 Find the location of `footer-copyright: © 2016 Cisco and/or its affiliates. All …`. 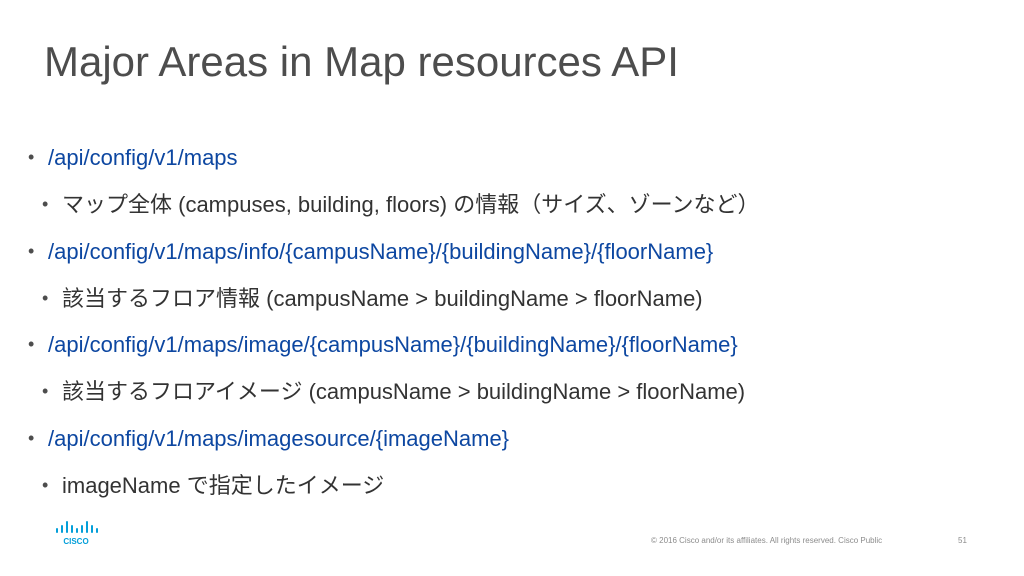

footer-copyright: © 2016 Cisco and/or its affiliates. All … is located at coordinates (767, 540).